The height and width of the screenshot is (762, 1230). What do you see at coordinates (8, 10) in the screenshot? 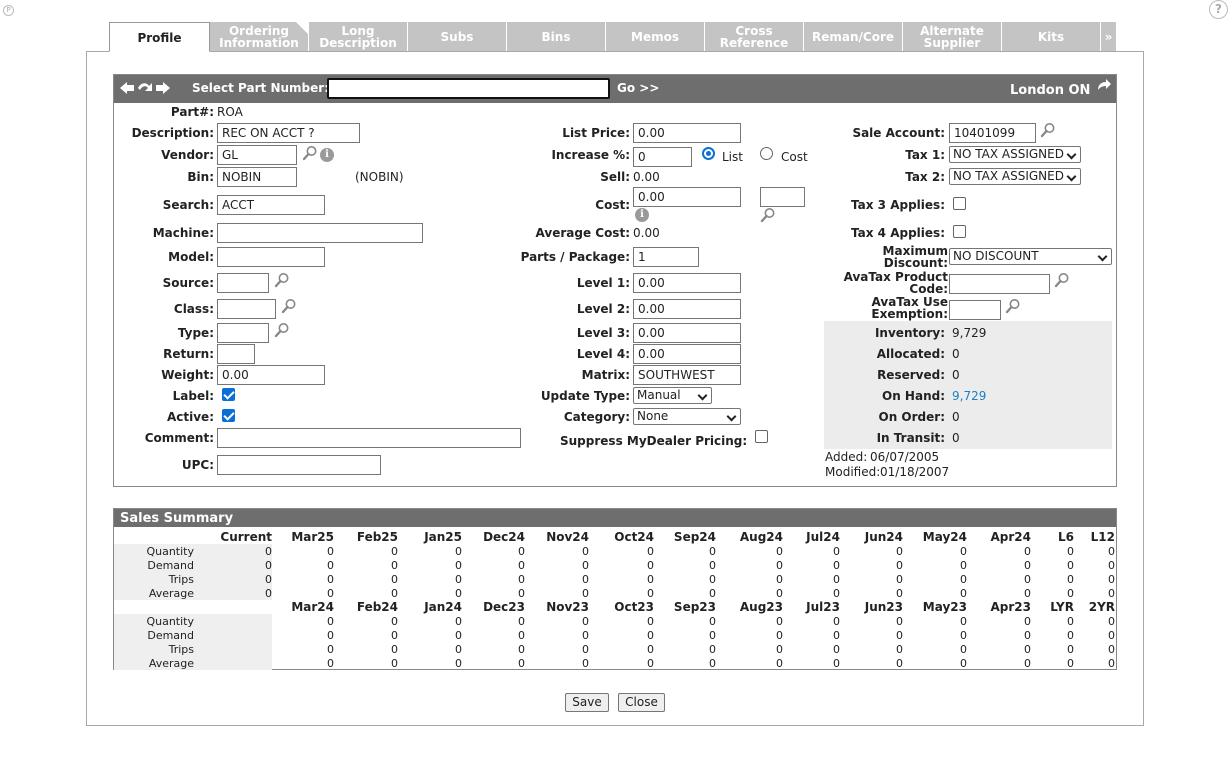
I see `corner-left-icon: P` at bounding box center [8, 10].